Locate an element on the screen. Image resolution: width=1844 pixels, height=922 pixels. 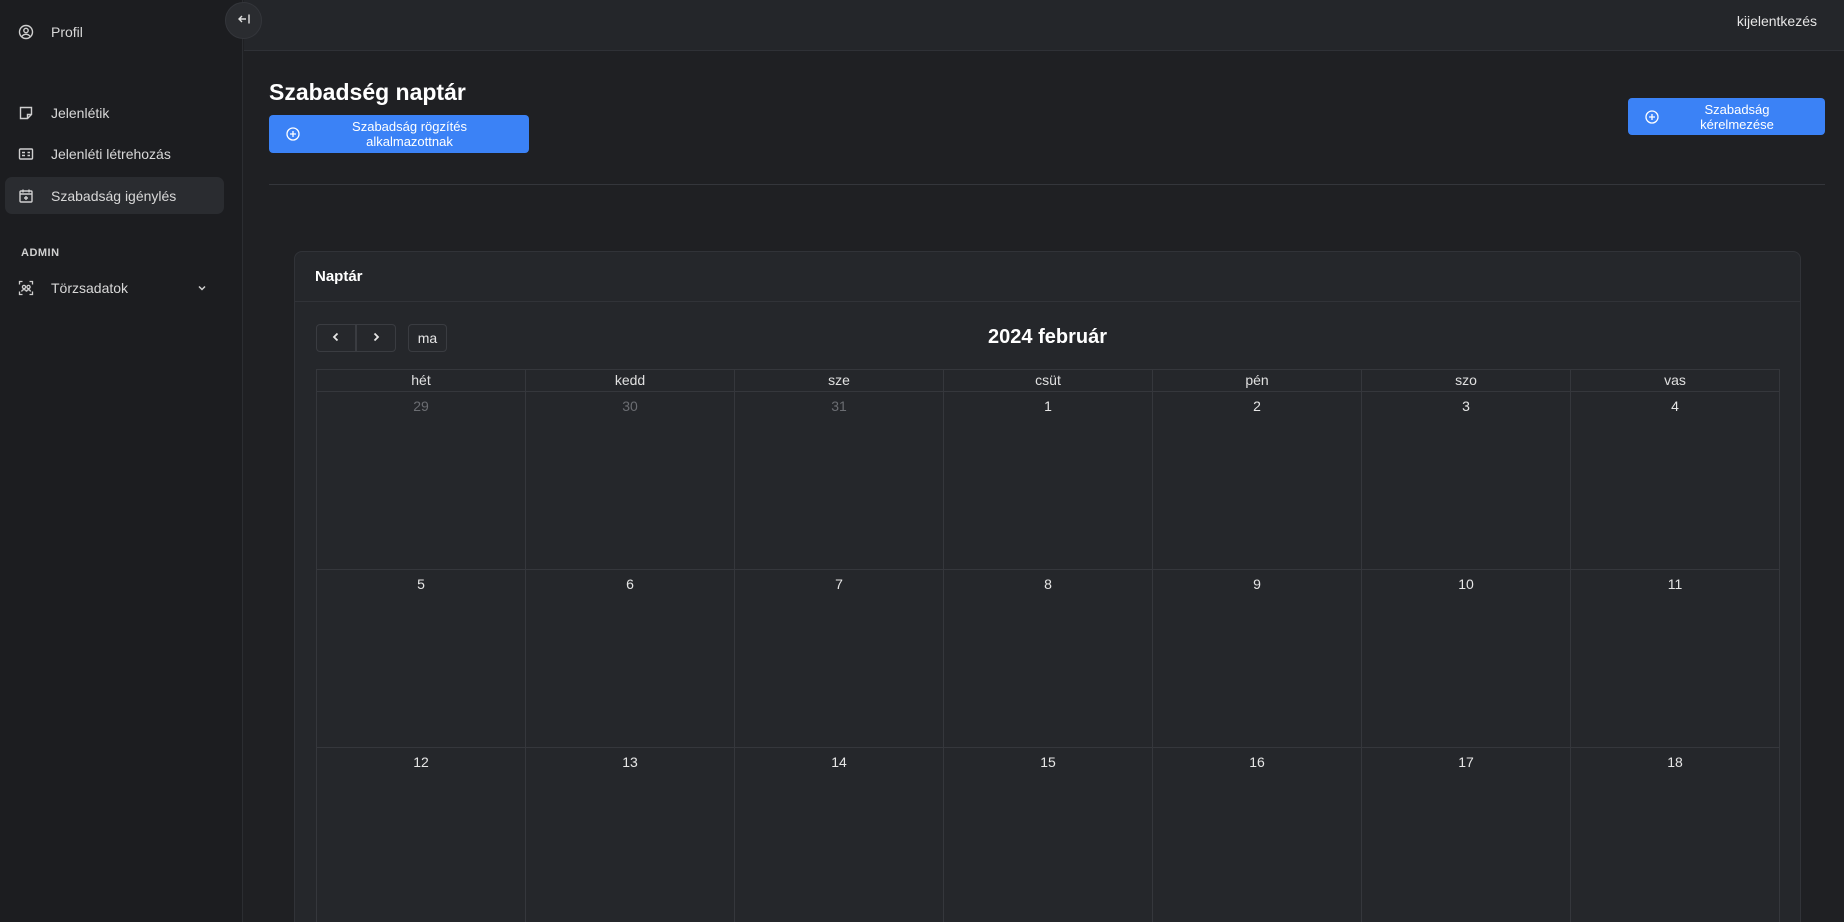
day-cell: 31 is located at coordinates (839, 481).